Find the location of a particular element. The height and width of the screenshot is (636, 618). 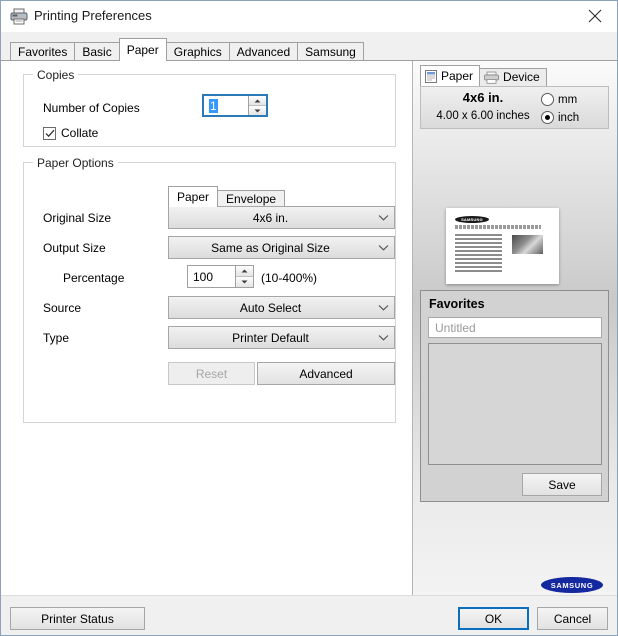

favorites-name-input: Untitled is located at coordinates (515, 327).